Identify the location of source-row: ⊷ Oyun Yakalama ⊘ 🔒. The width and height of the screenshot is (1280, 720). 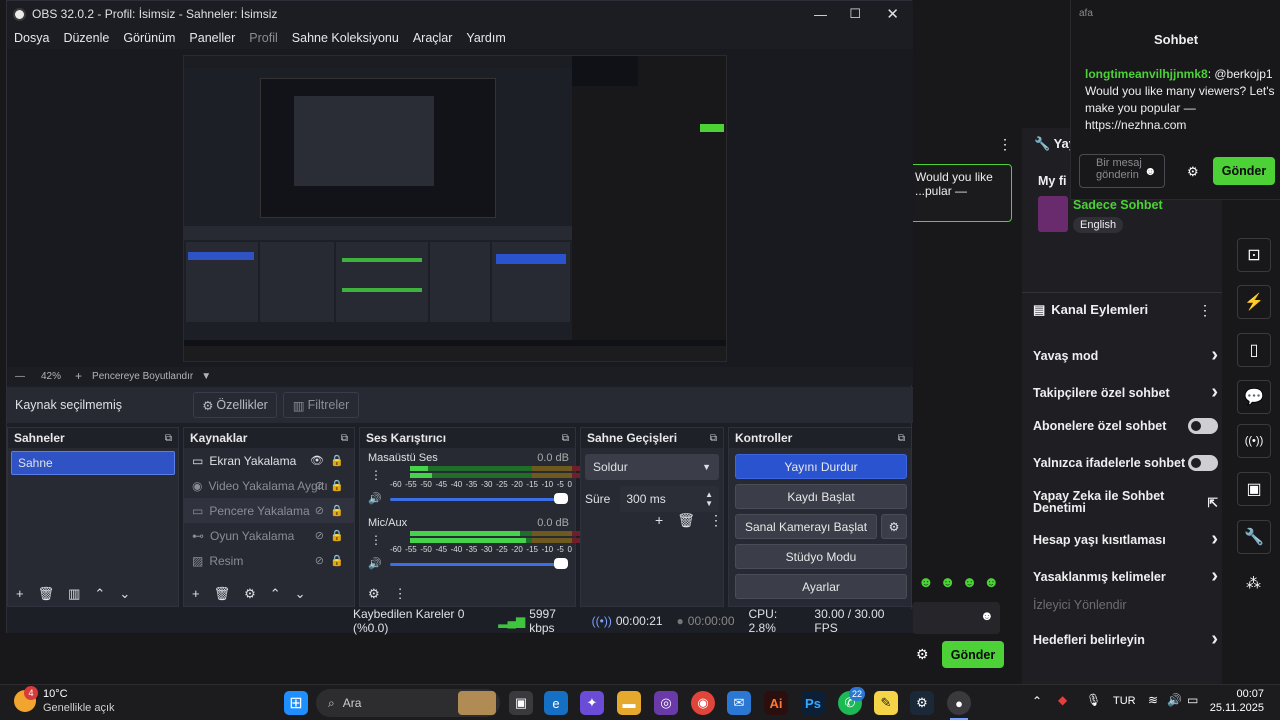
(269, 535).